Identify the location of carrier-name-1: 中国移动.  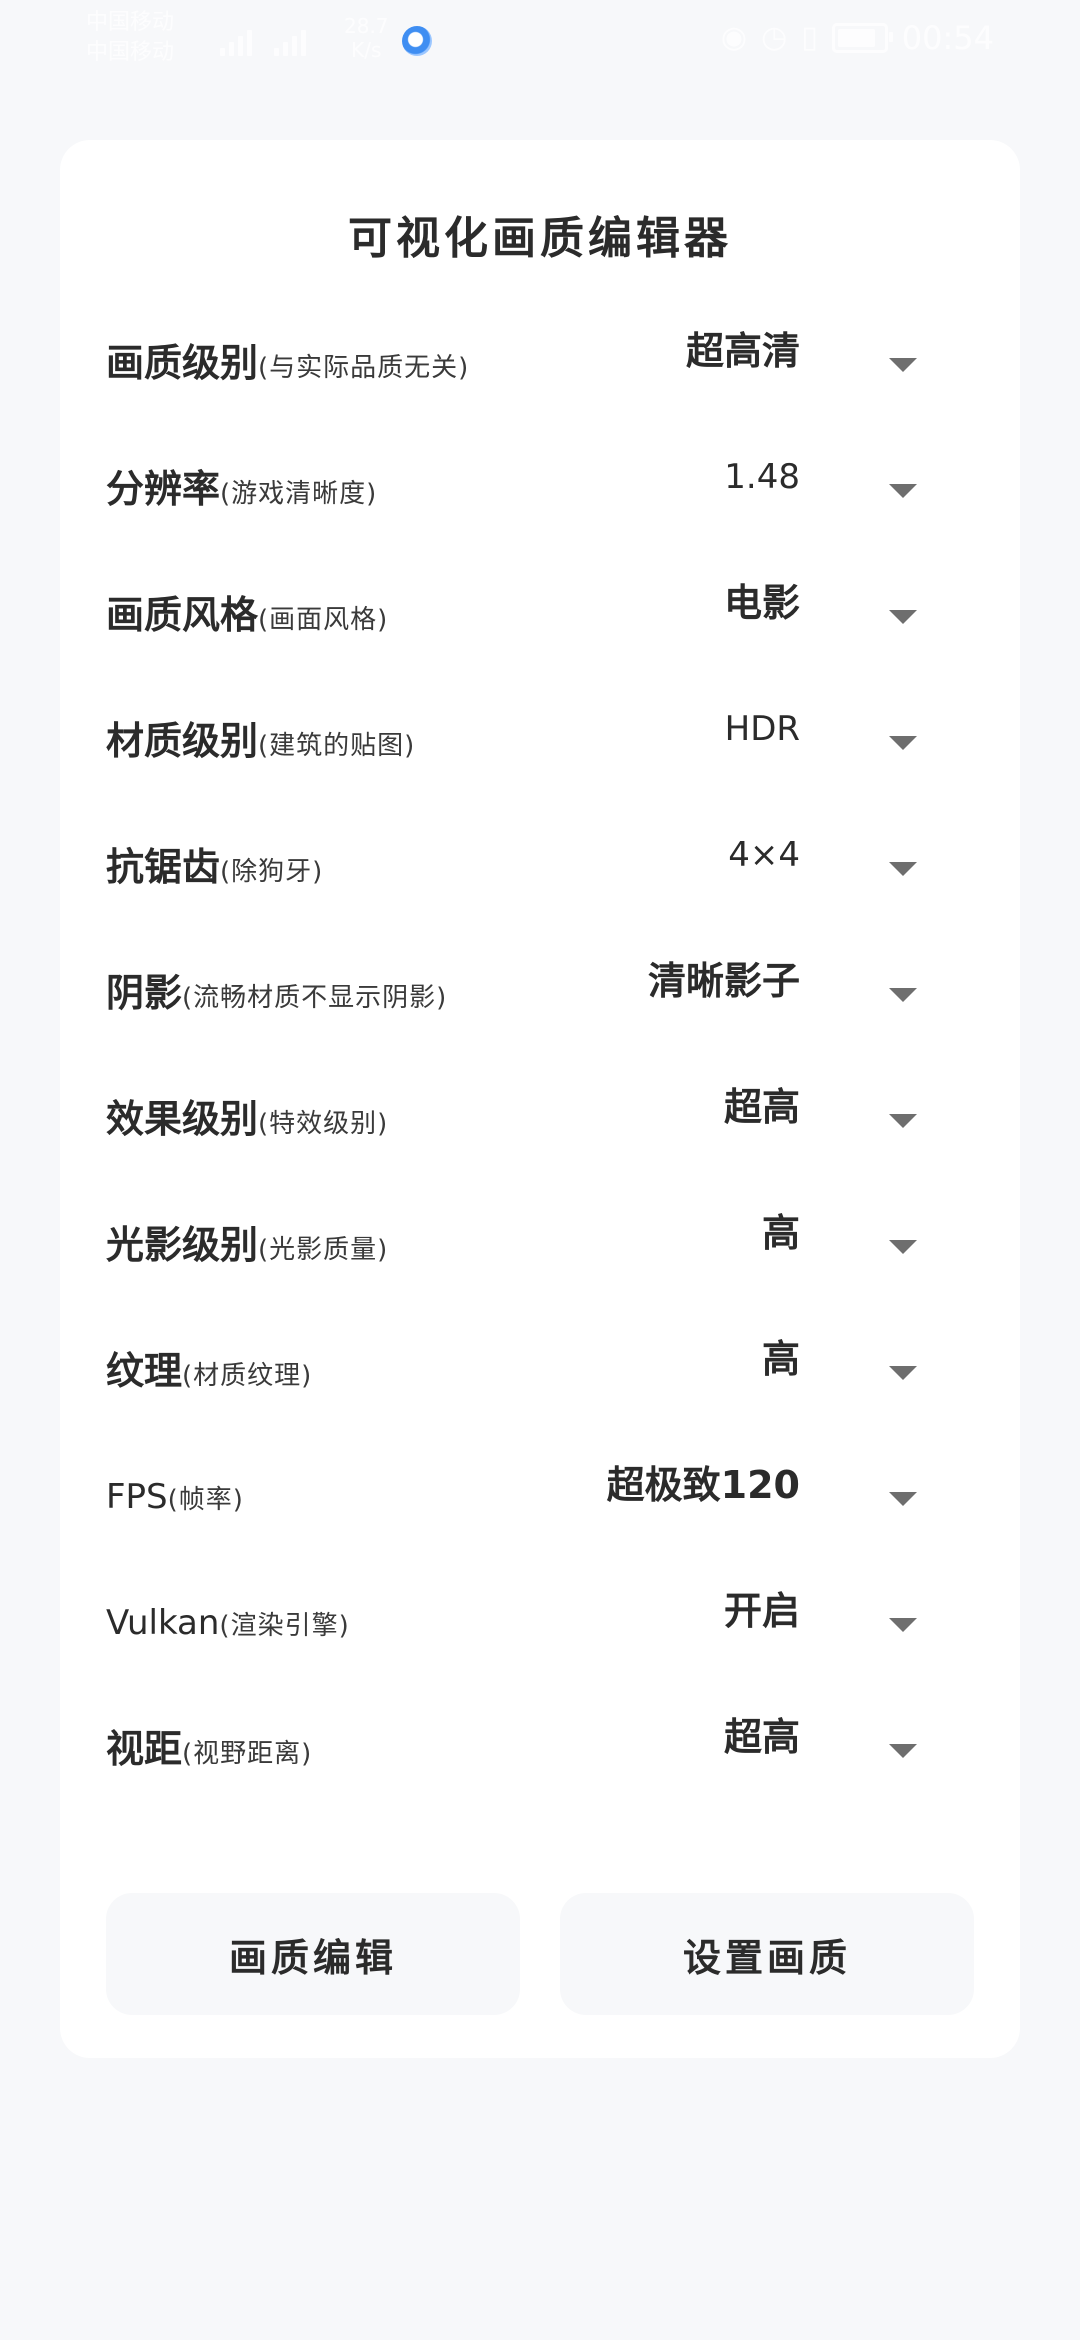
(130, 22).